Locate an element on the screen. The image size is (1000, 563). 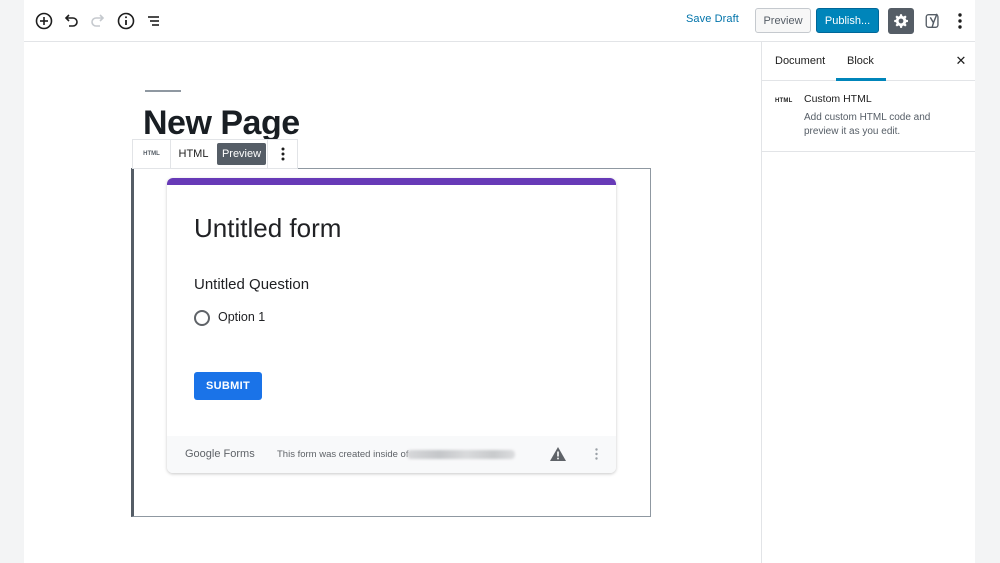
add-block-icon is located at coordinates (44, 21).